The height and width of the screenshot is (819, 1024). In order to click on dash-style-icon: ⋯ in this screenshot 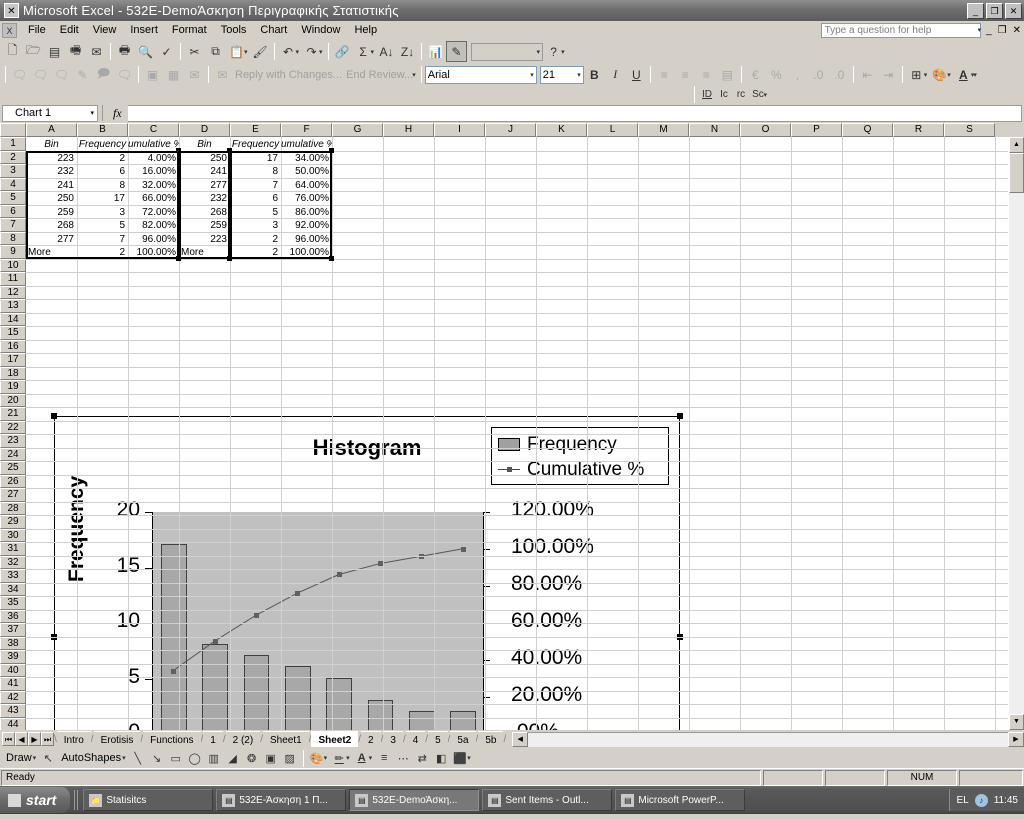, I will do `click(403, 758)`.